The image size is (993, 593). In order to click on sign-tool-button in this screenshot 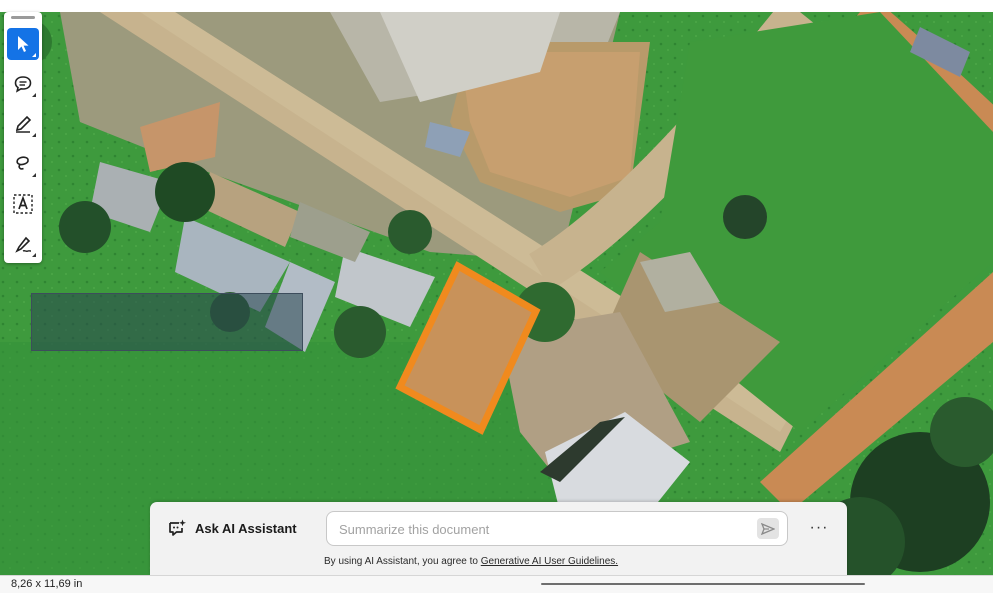, I will do `click(23, 244)`.